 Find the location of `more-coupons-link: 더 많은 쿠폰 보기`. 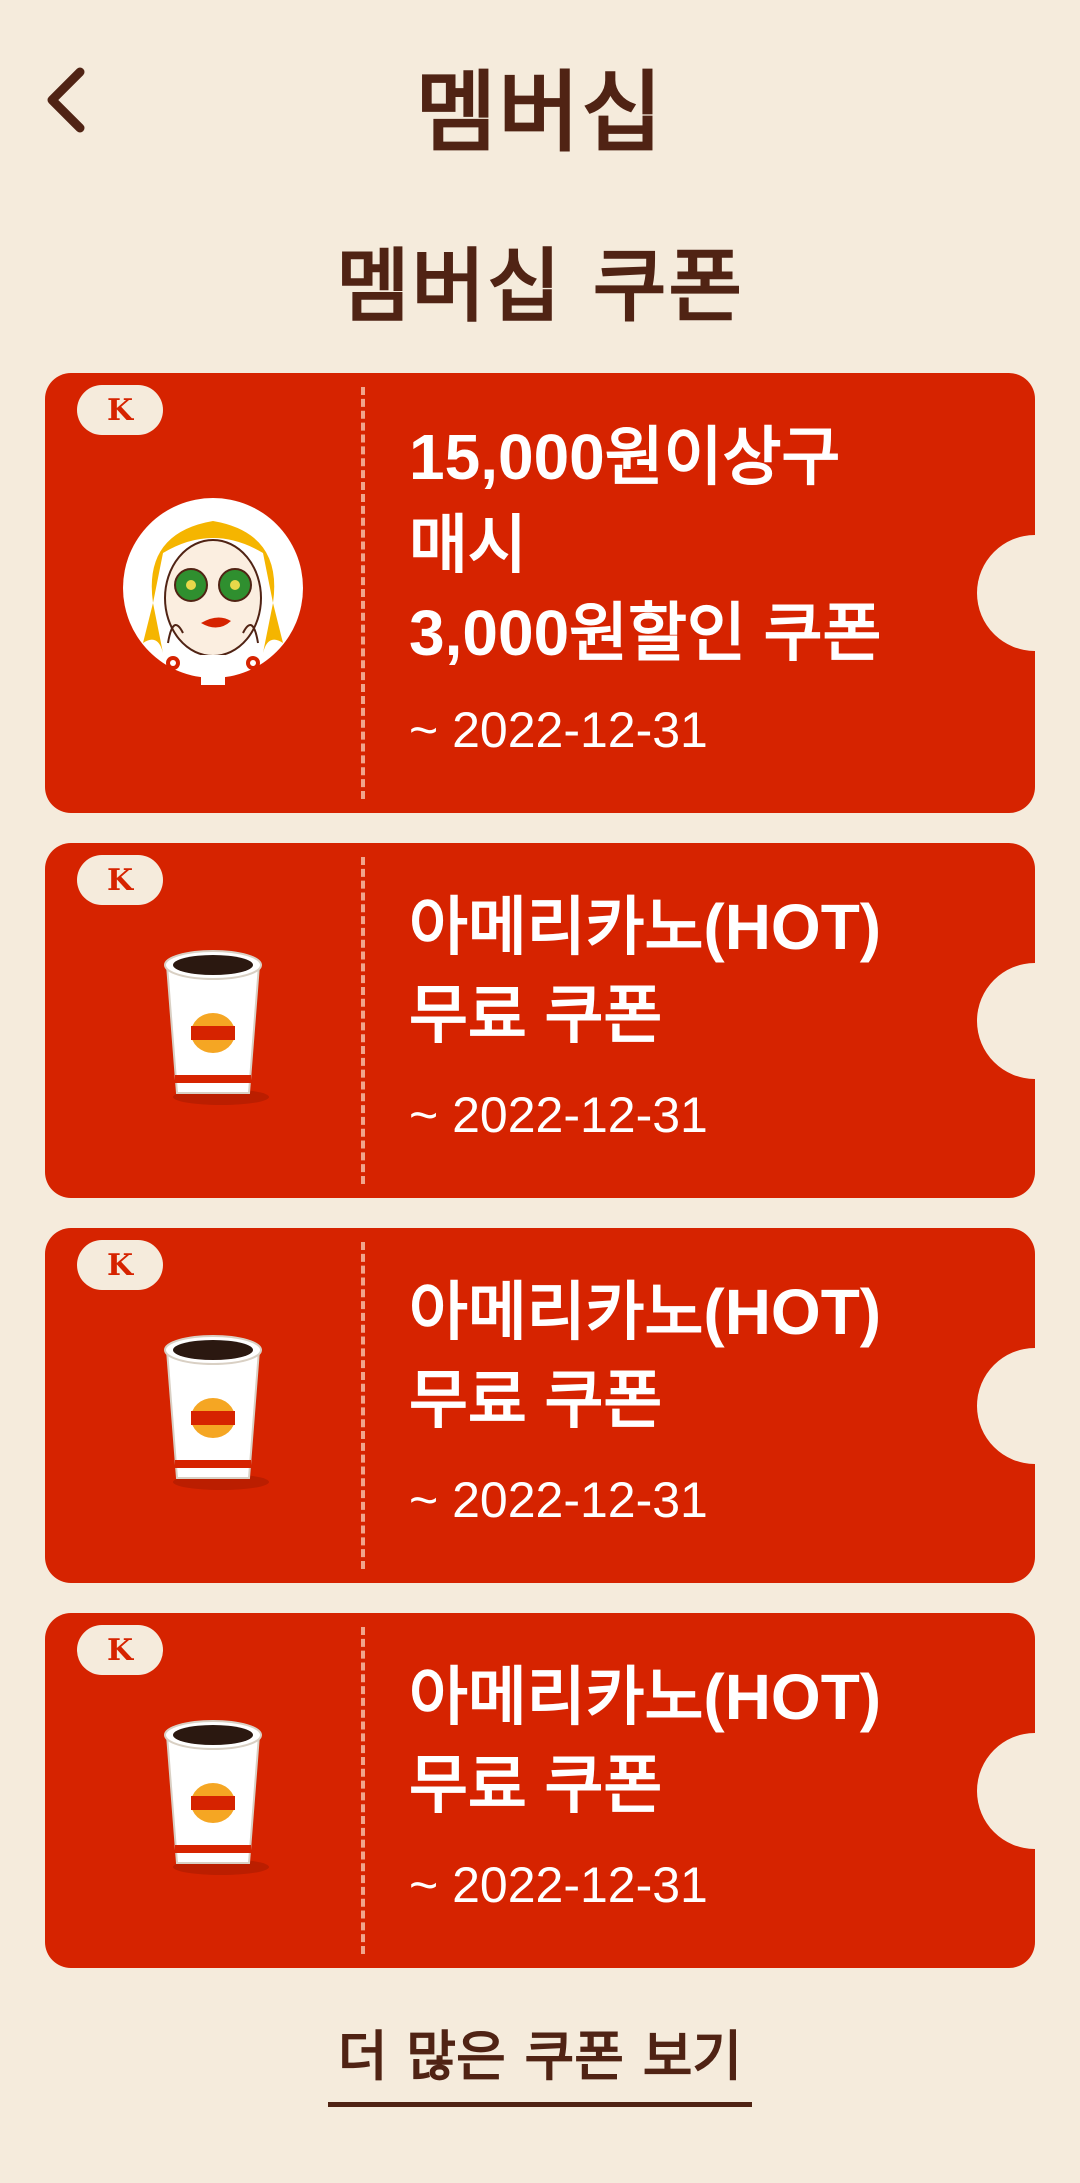

more-coupons-link: 더 많은 쿠폰 보기 is located at coordinates (540, 2051).